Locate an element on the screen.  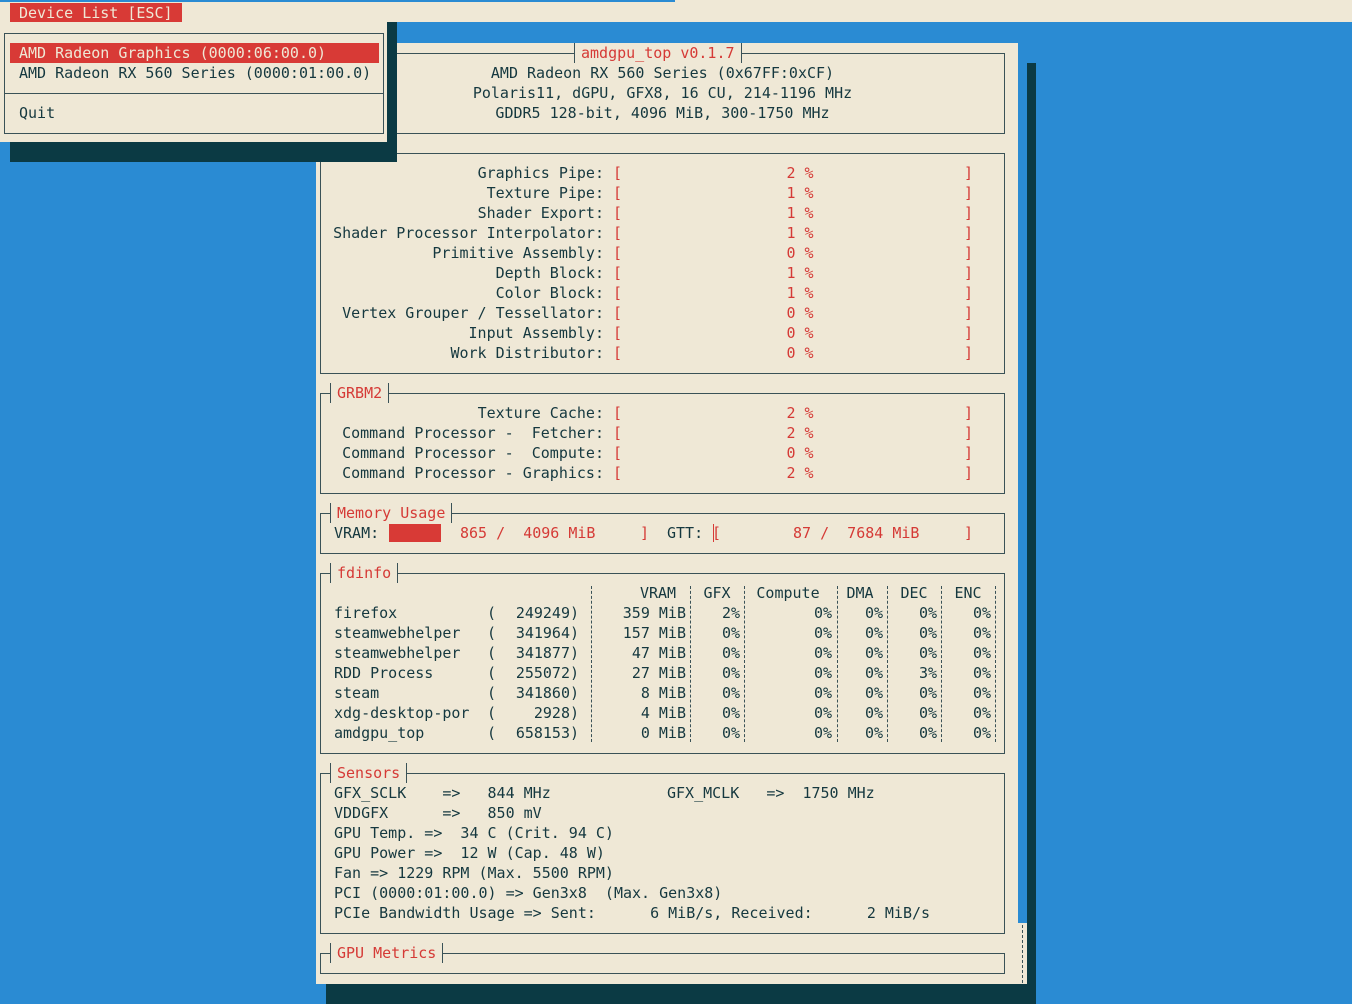
usage-label: Shader Processor Interpolator: is located at coordinates (468, 233).